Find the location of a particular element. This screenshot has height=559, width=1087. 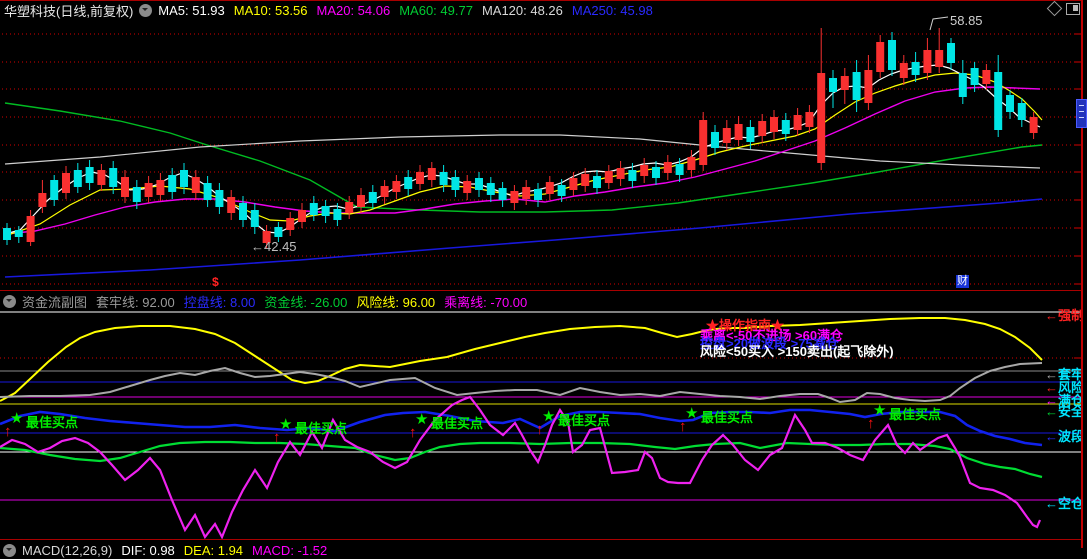

panel2-title: 资金流副图 is located at coordinates (55, 302).